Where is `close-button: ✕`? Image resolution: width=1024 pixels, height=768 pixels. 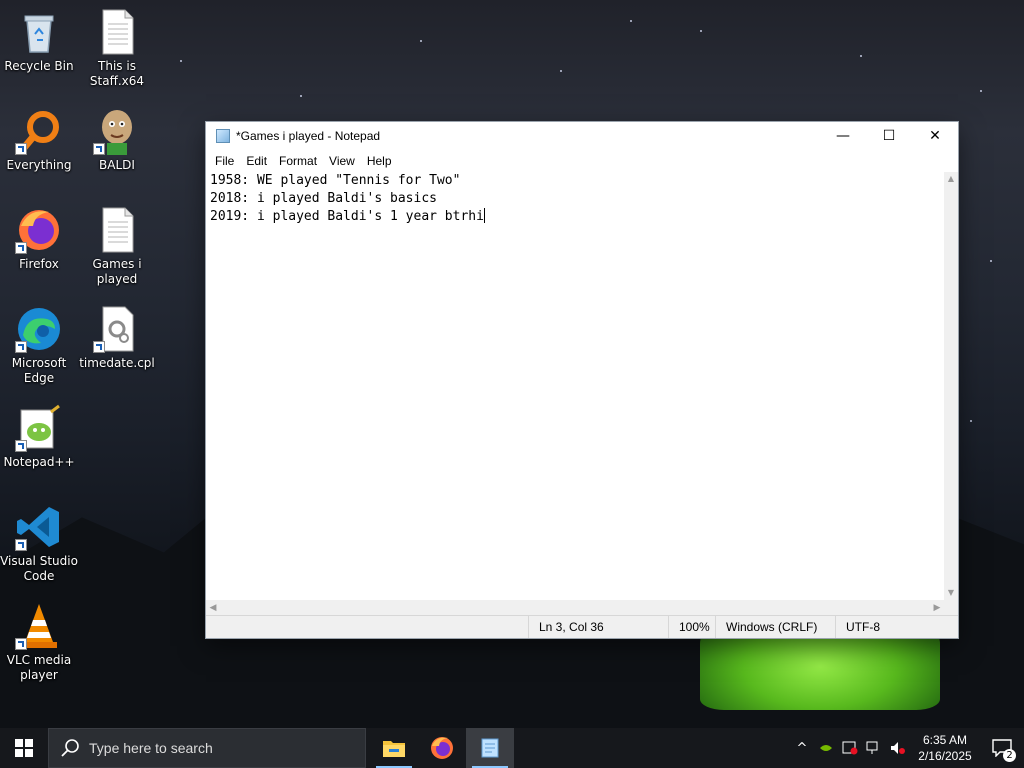
close-button: ✕ is located at coordinates (935, 136).